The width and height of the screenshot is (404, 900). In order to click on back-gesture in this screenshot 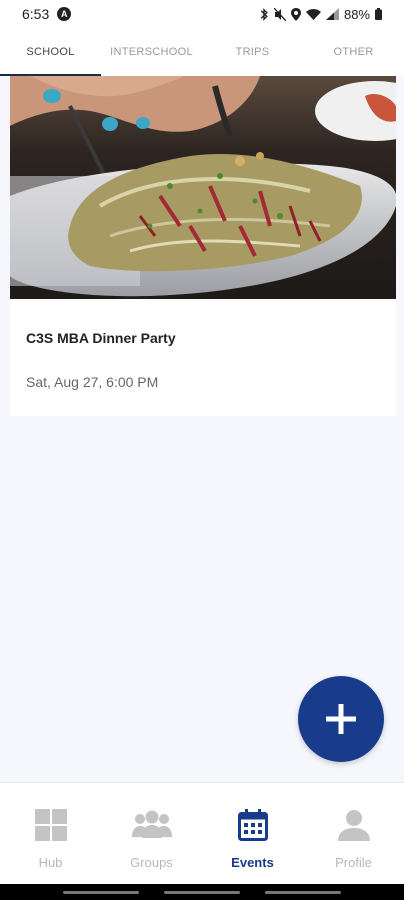, I will do `click(303, 892)`.